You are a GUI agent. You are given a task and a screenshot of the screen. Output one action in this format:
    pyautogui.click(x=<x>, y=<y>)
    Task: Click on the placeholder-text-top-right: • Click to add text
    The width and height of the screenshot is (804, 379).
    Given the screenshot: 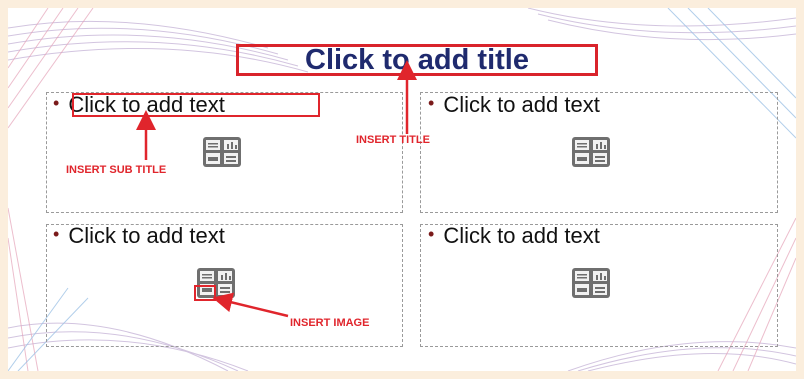 What is the action you would take?
    pyautogui.click(x=514, y=105)
    